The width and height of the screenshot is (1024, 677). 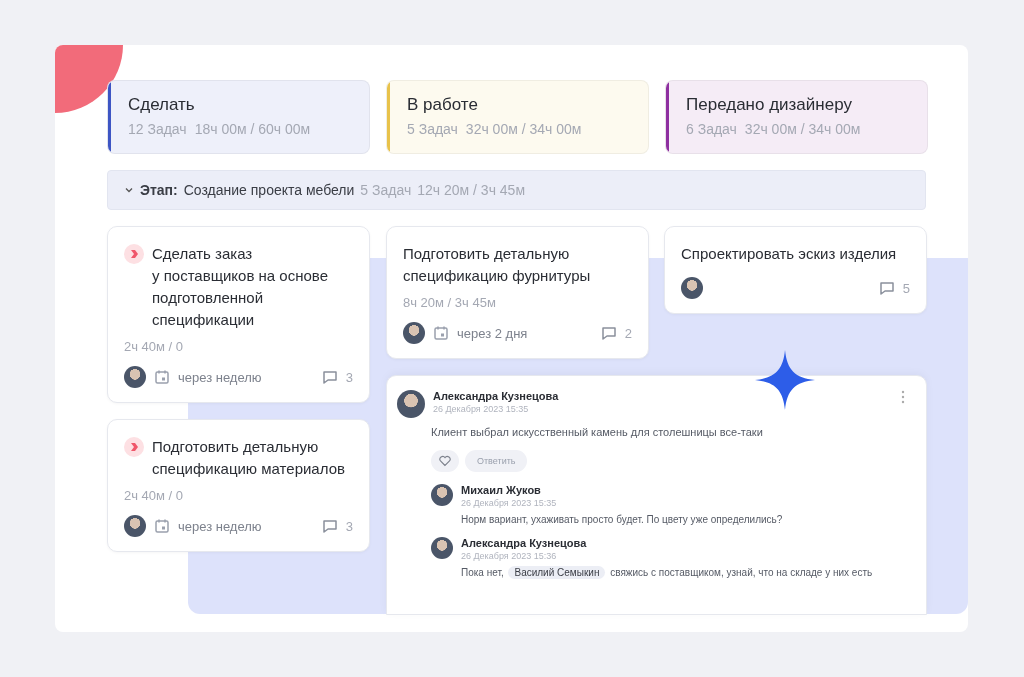 What do you see at coordinates (789, 254) in the screenshot?
I see `task-title: Спроектировать эскиз изделия` at bounding box center [789, 254].